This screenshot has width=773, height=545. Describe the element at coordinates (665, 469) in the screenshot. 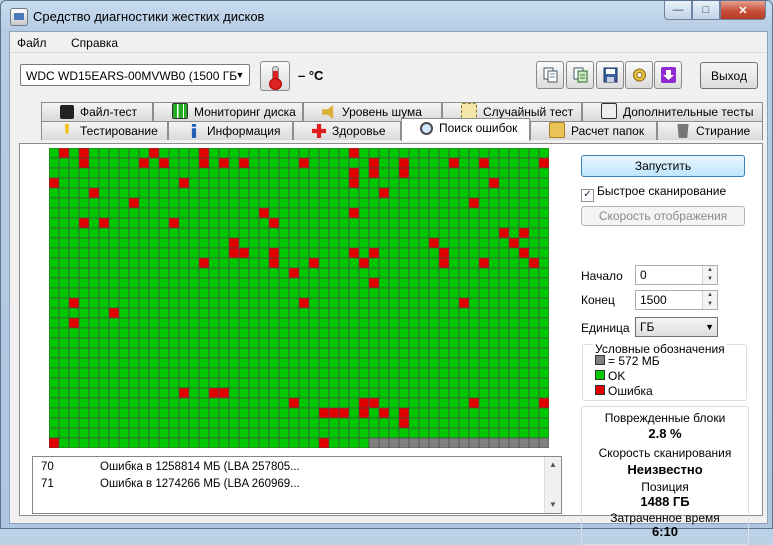

I see `scan-speed-value: Неизвестно` at that location.